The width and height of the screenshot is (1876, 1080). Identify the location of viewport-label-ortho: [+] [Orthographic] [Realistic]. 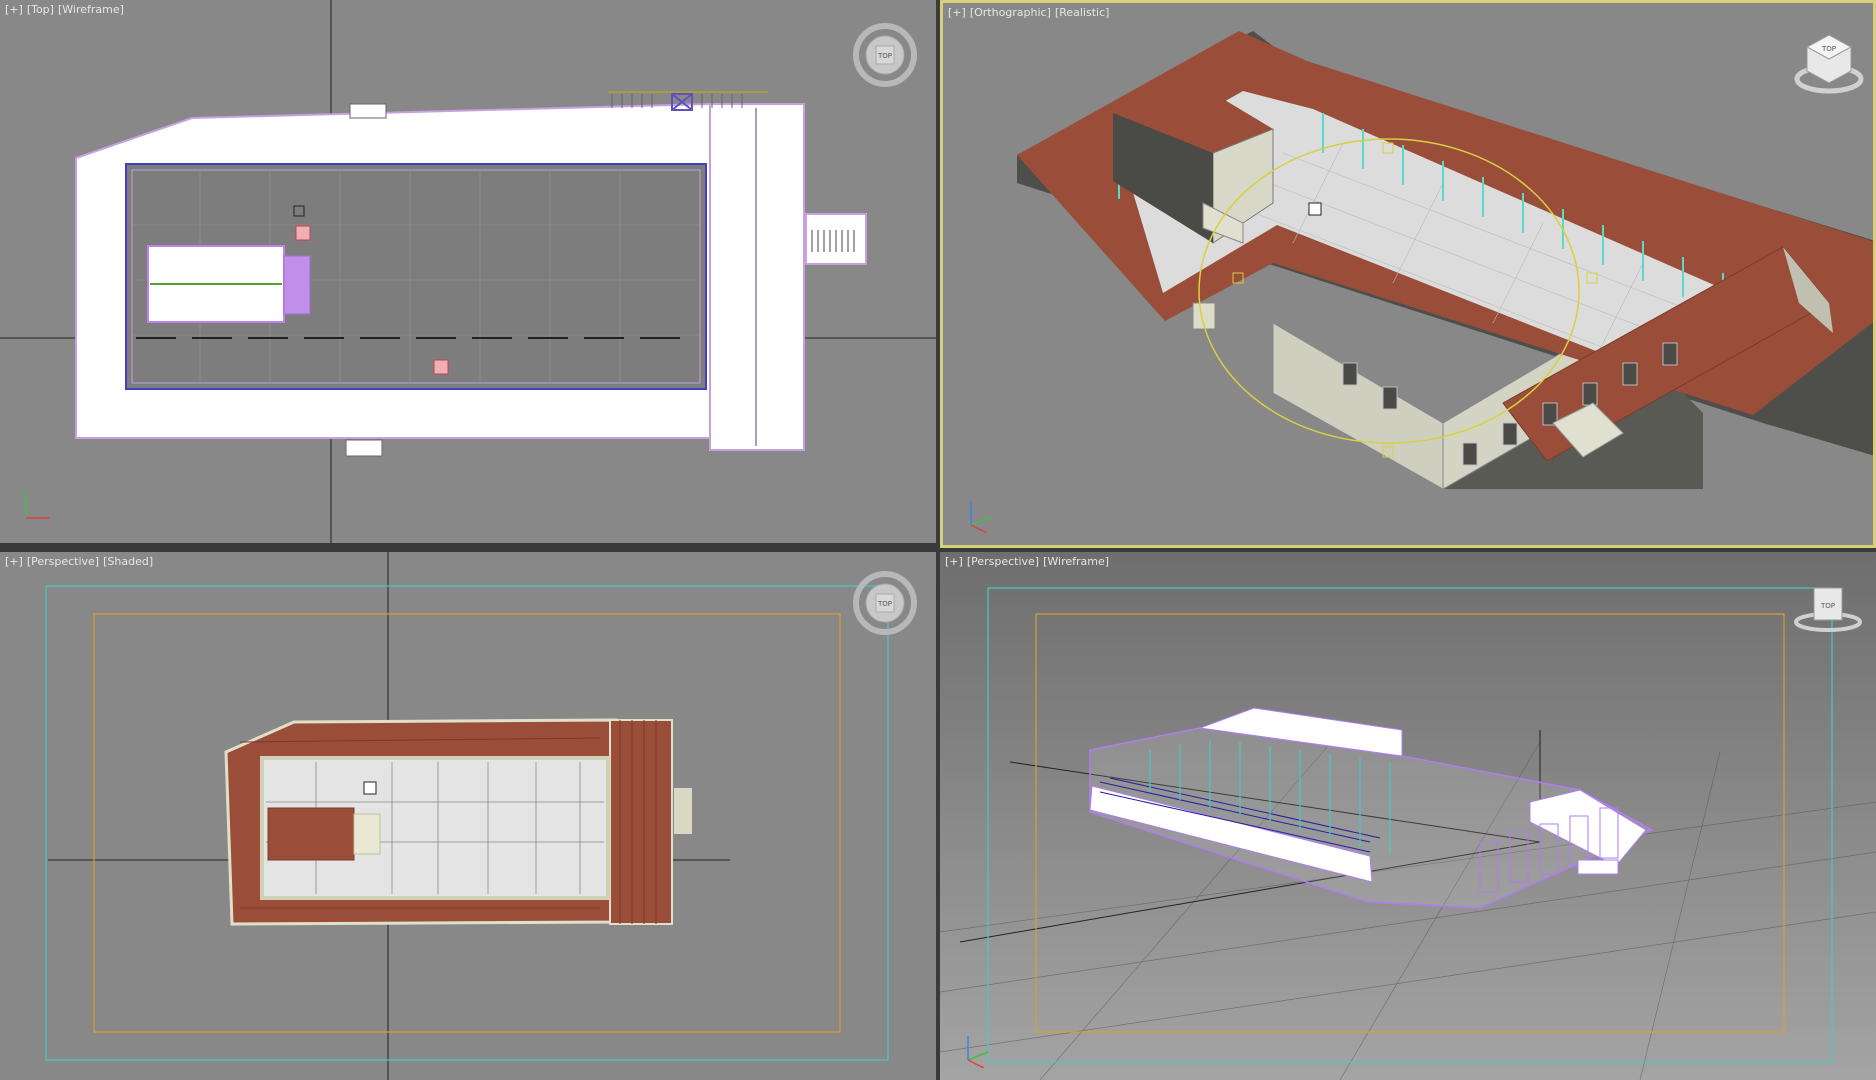
(1030, 12).